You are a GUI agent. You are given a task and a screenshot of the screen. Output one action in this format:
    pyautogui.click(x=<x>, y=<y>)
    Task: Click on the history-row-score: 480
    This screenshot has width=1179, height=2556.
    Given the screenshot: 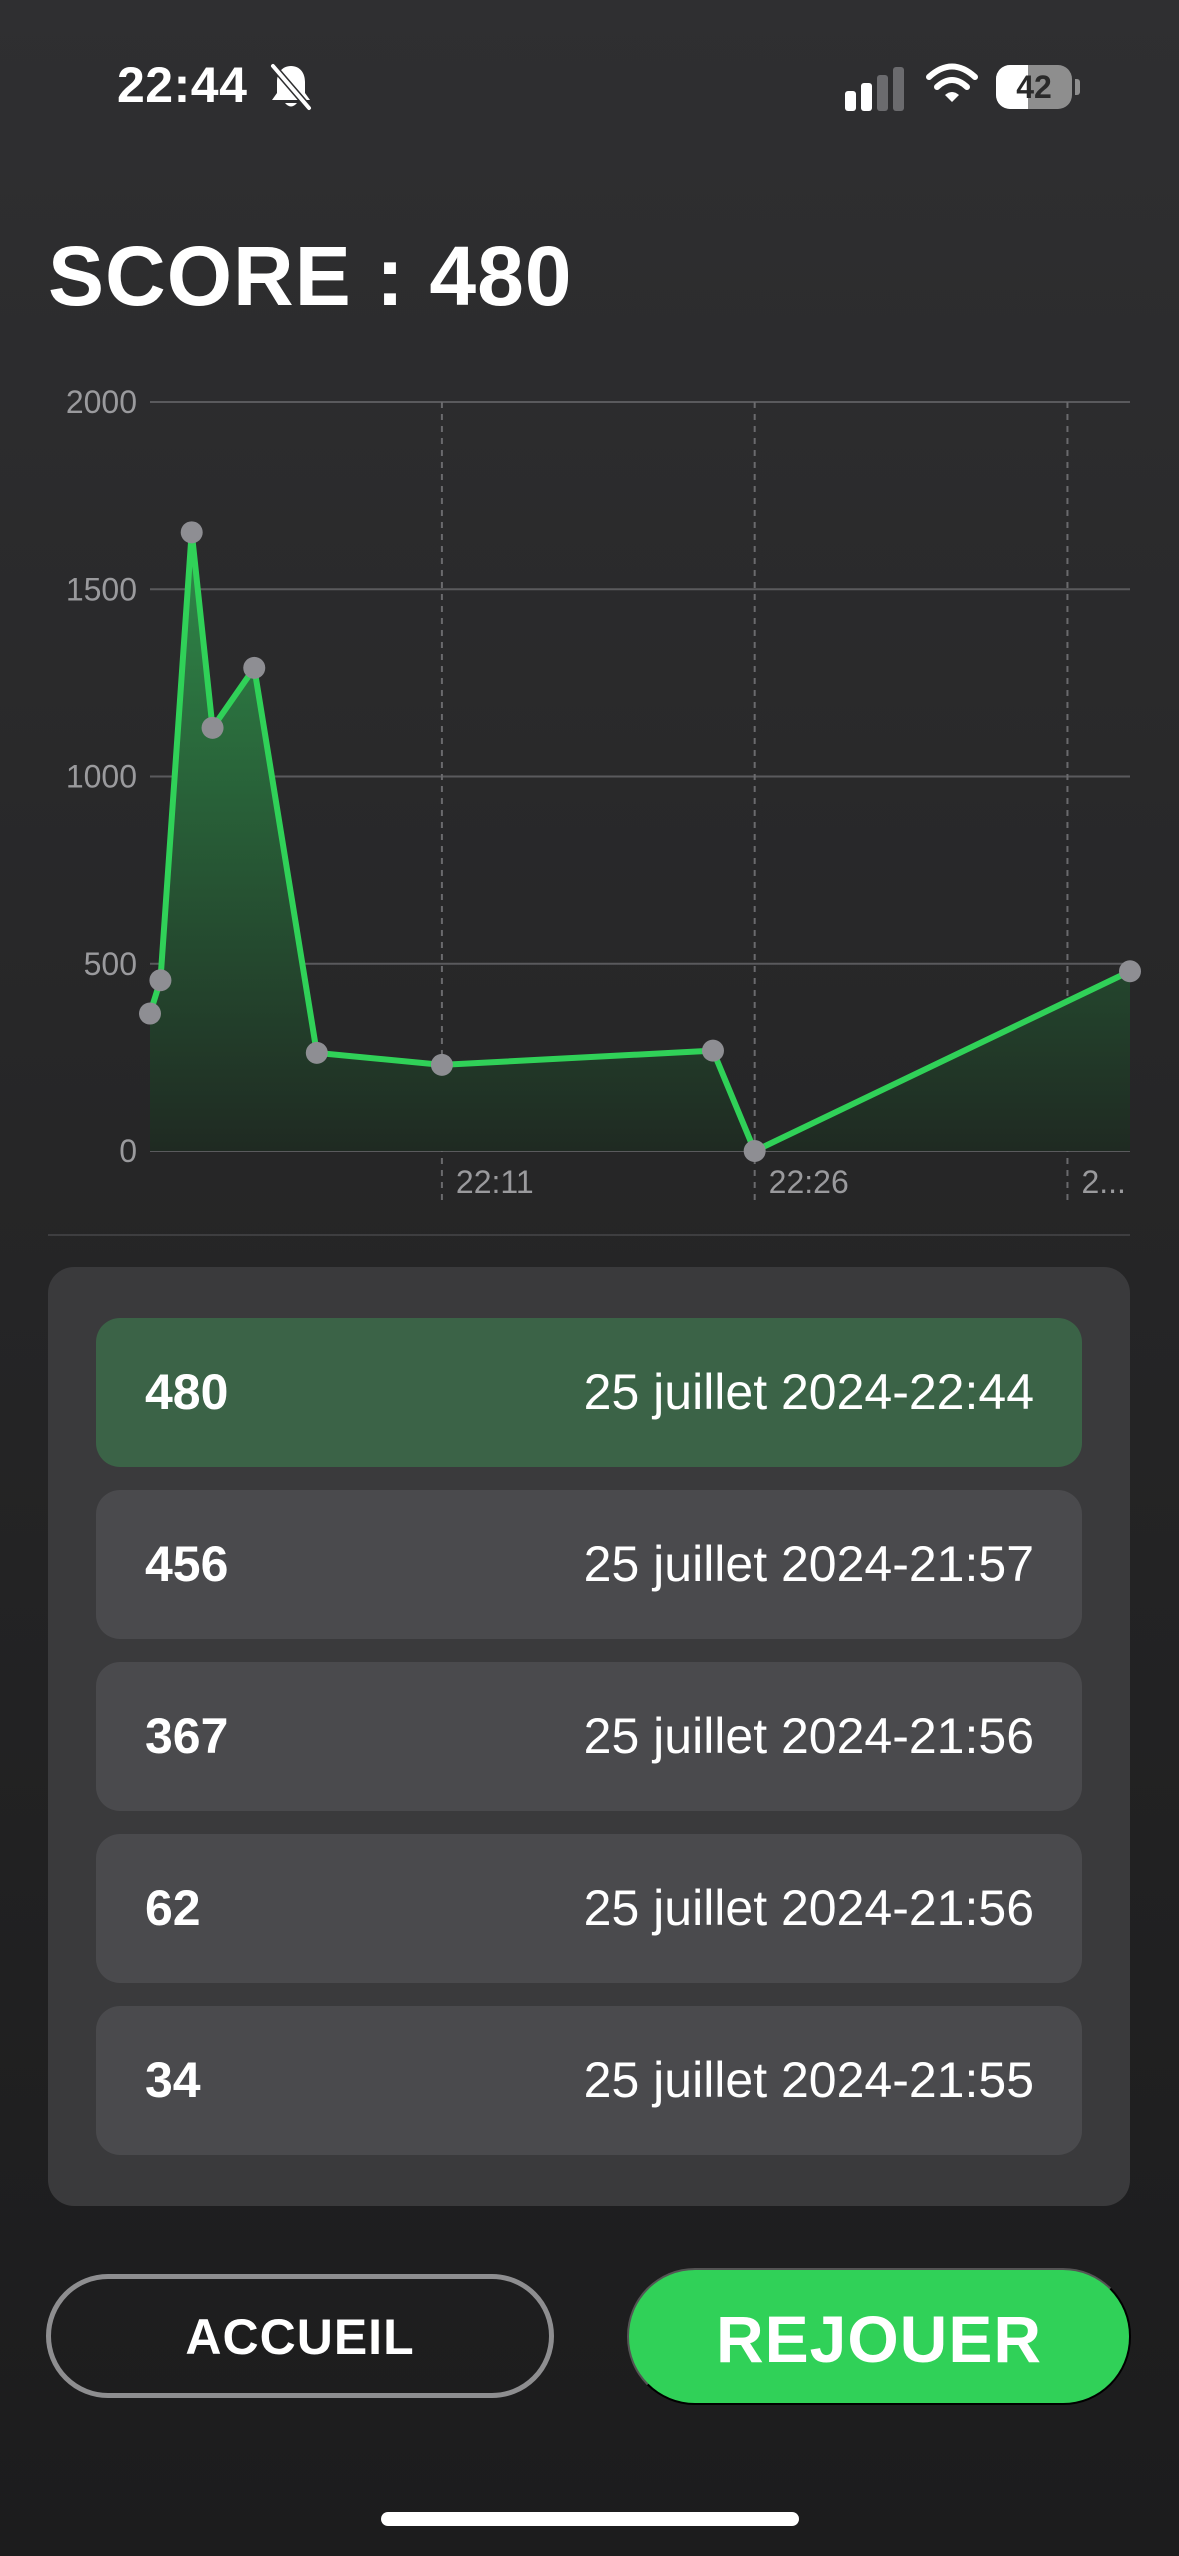 What is the action you would take?
    pyautogui.click(x=187, y=1392)
    